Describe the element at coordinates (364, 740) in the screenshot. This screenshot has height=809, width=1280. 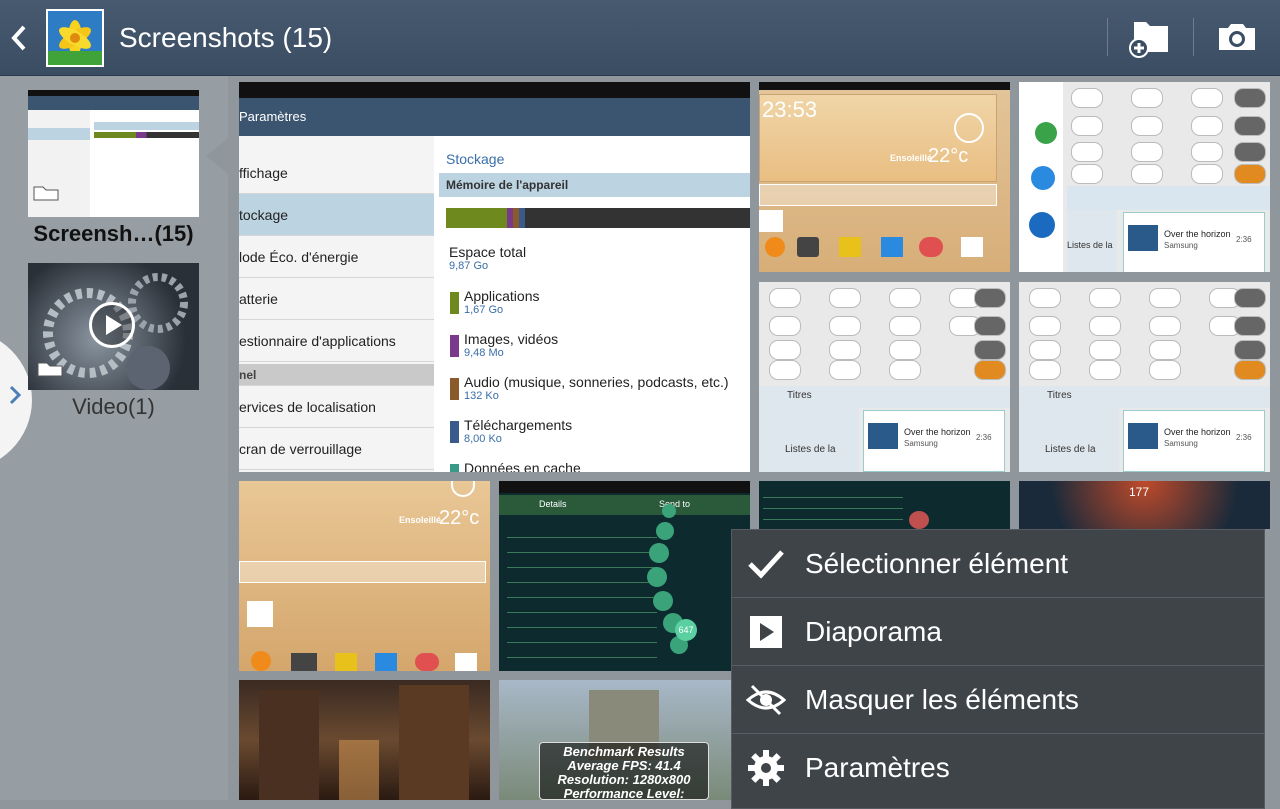
I see `screenshot-game-street` at that location.